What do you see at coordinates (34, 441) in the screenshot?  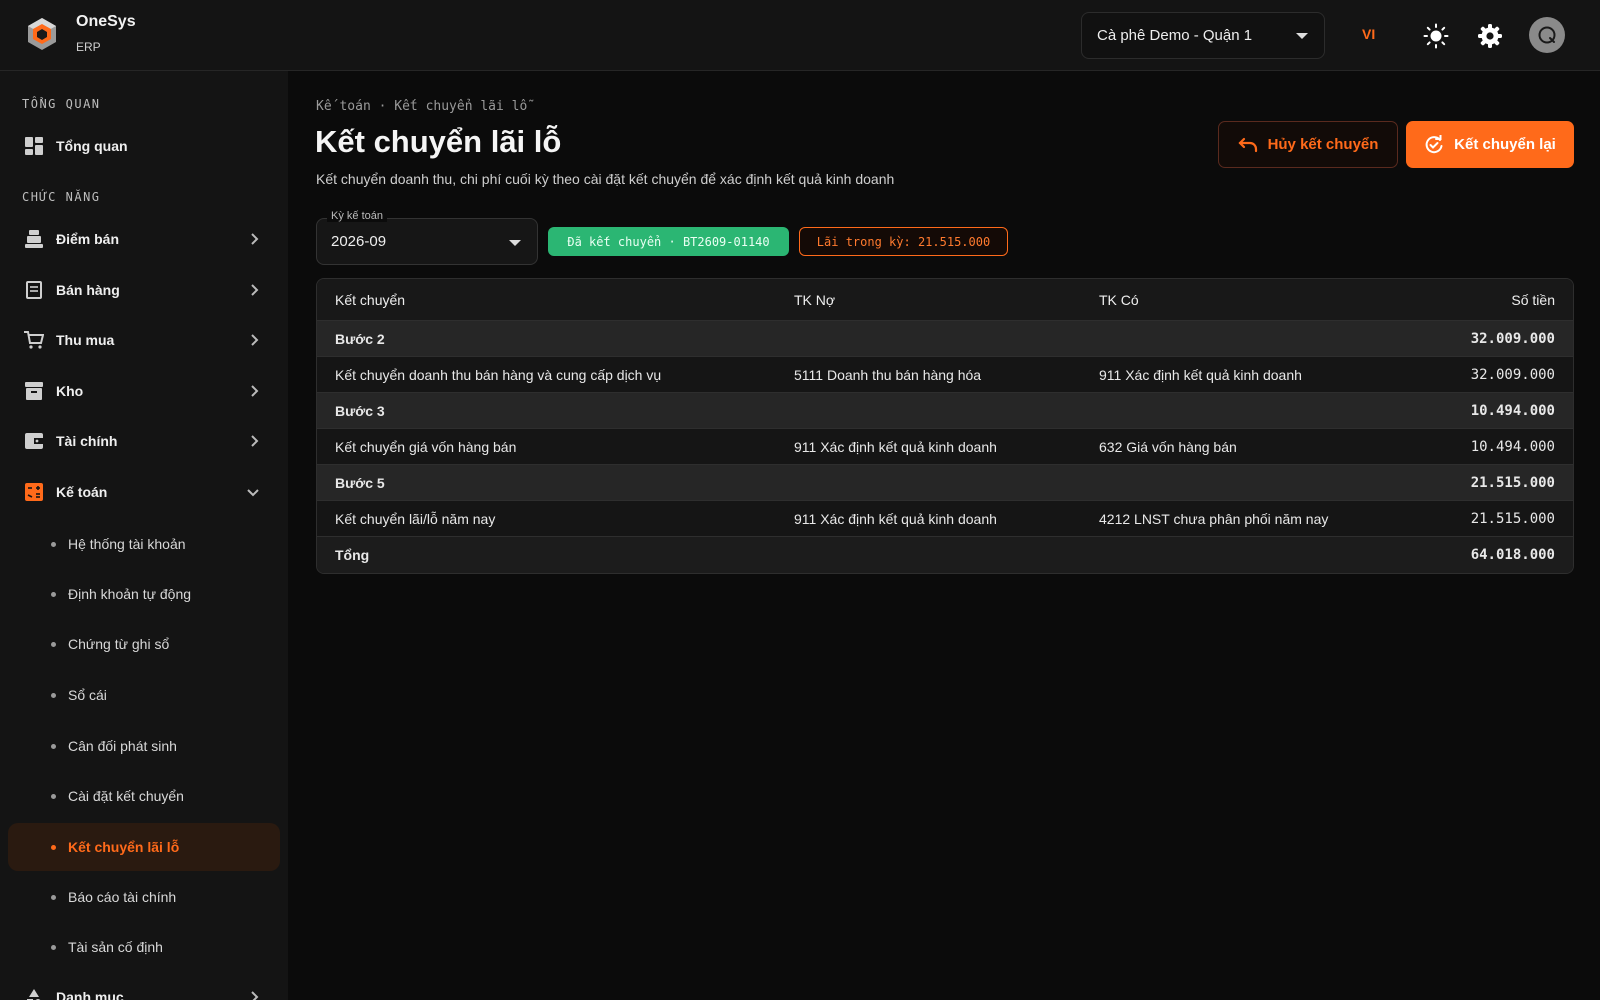 I see `wallet-icon` at bounding box center [34, 441].